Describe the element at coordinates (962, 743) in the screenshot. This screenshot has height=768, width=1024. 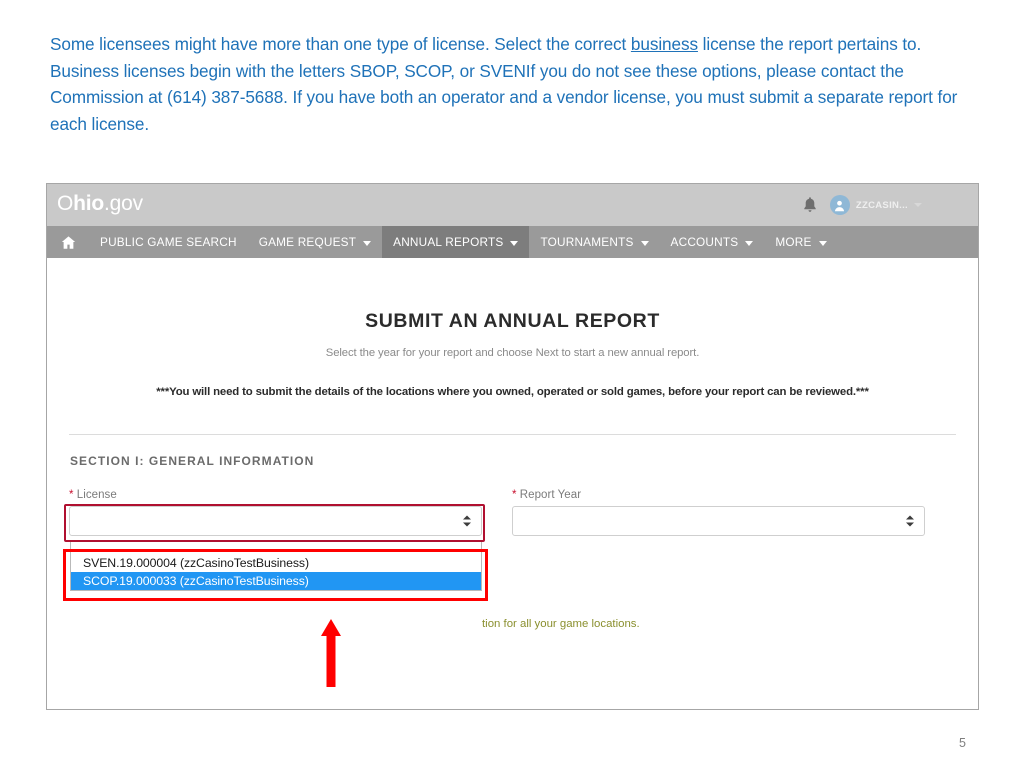
I see `page-number: 5` at that location.